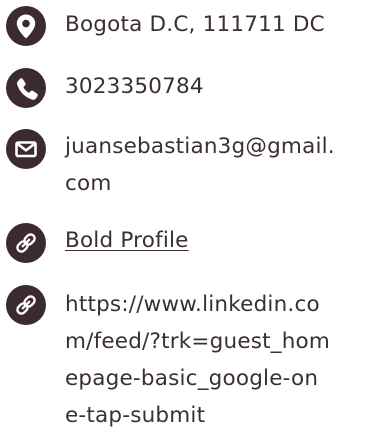 The height and width of the screenshot is (441, 389). I want to click on bold-profile-link: Bold Profile, so click(127, 240).